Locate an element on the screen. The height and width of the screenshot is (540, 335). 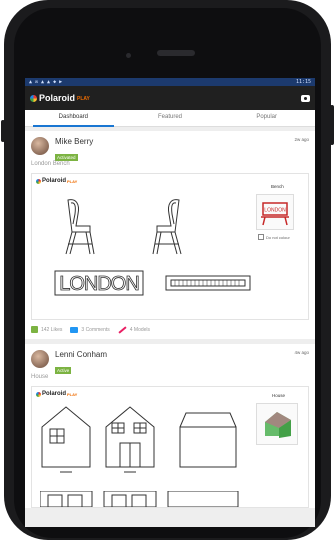
post-author: Lenni Conham Active is located at coordinates (174, 363).